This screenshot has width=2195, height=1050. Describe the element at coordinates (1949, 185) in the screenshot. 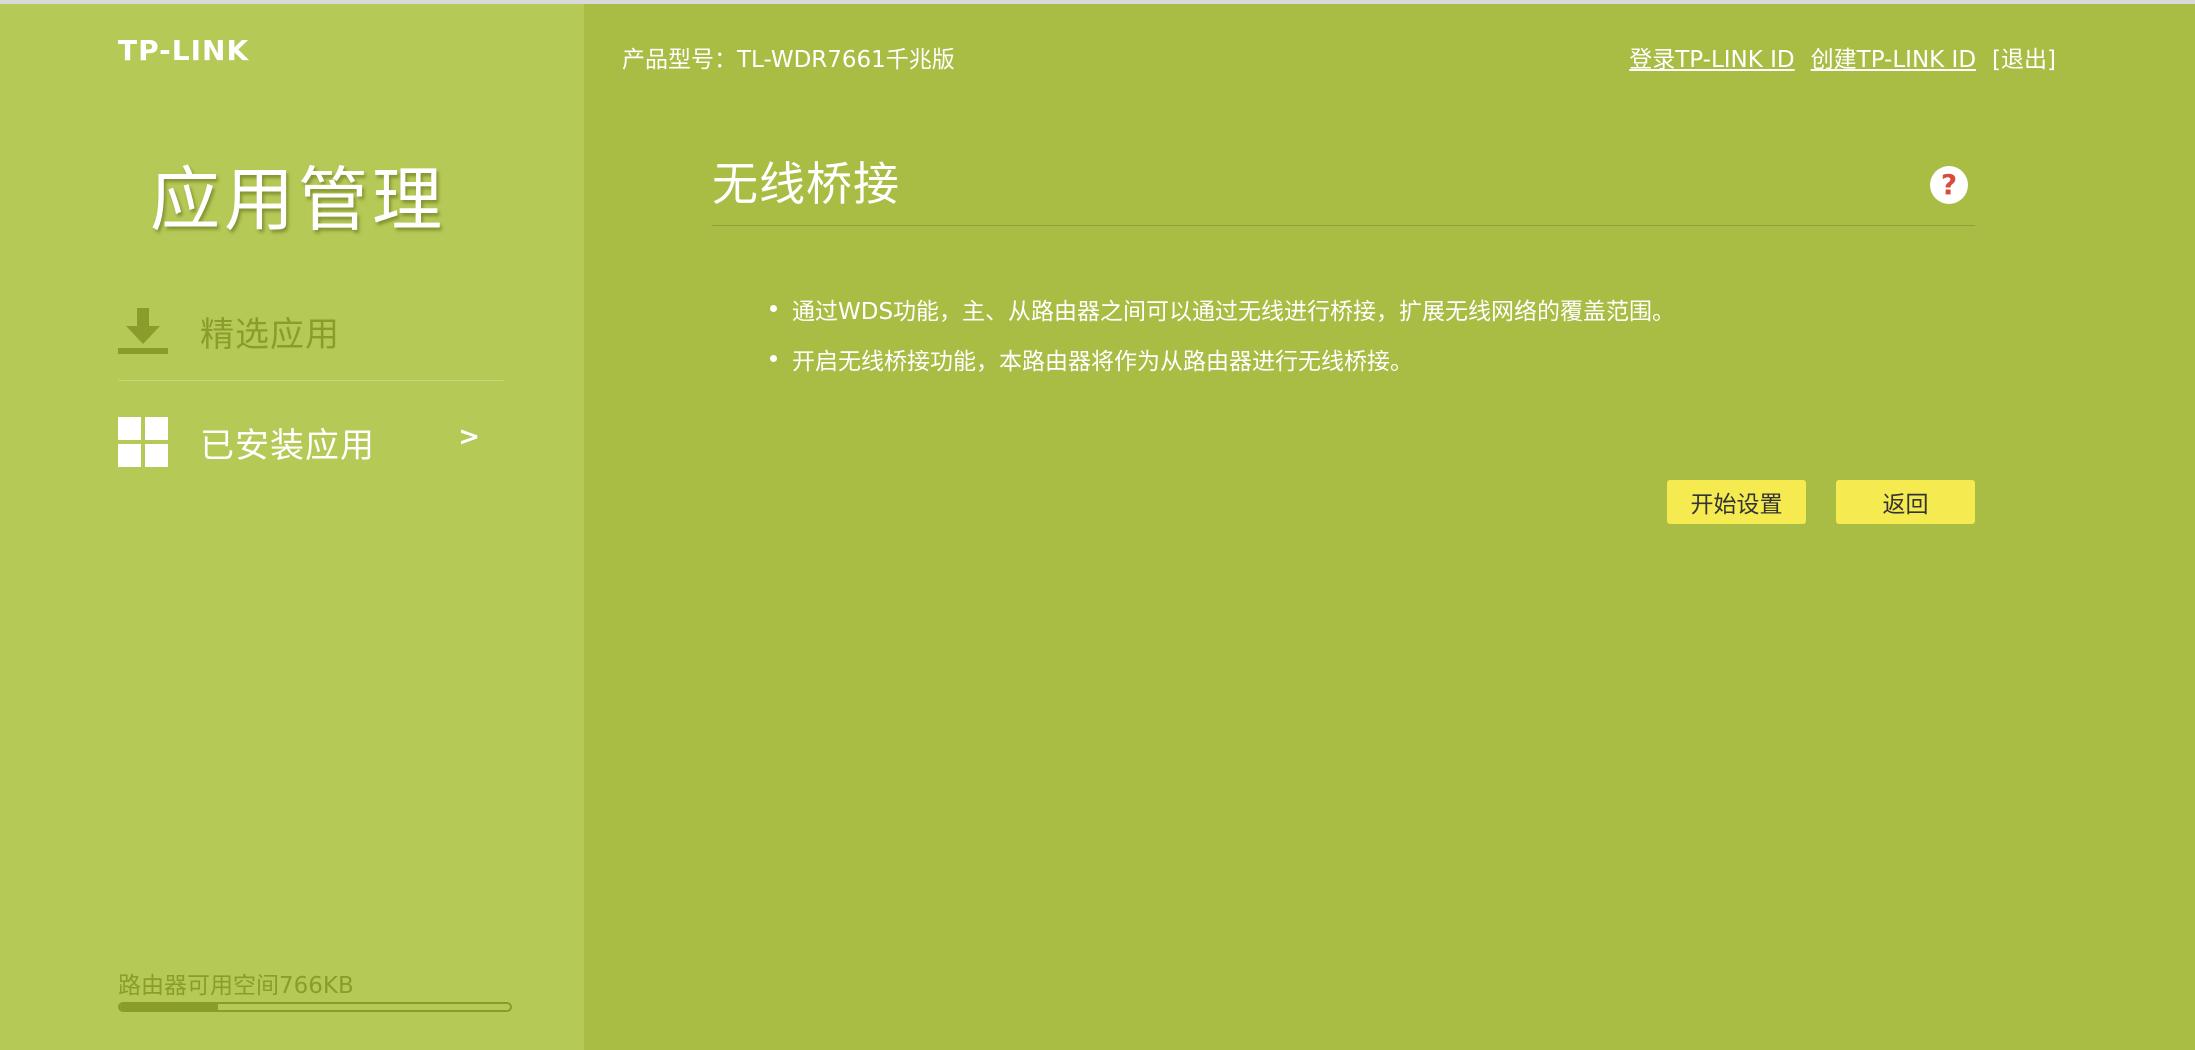

I see `question-icon: ?` at that location.